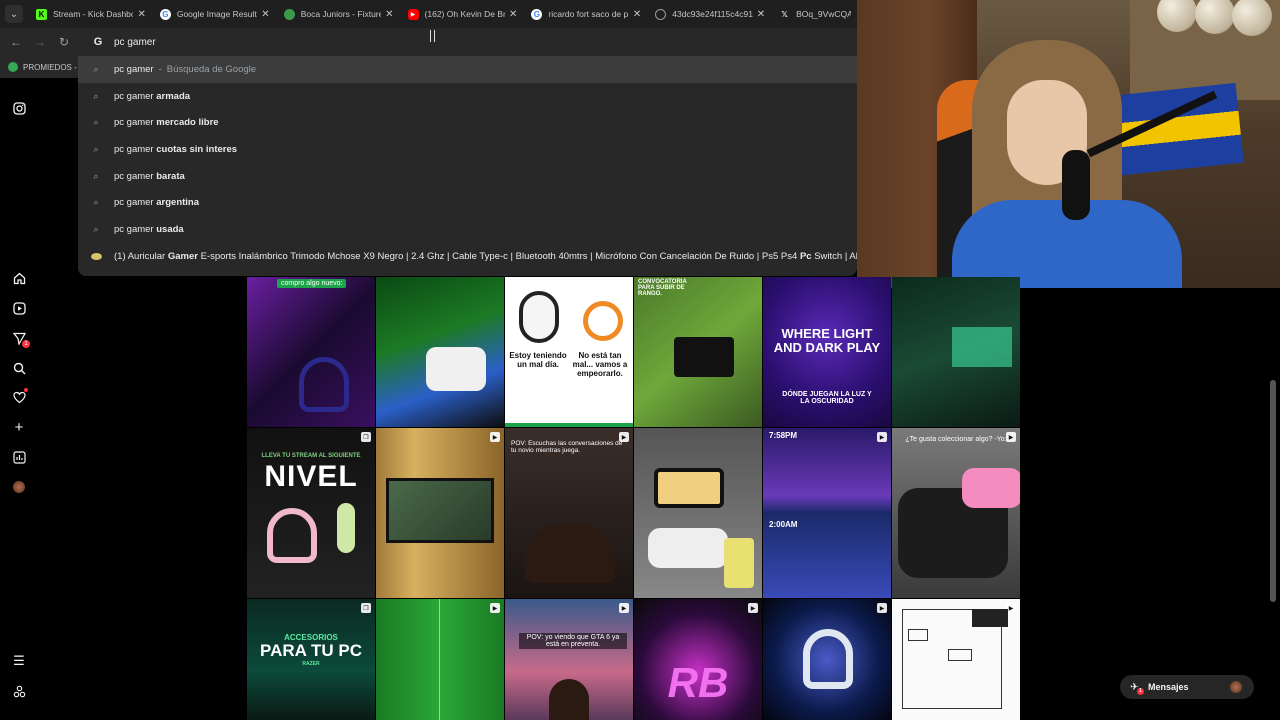  I want to click on chevron-down-icon: ⌄, so click(14, 14).